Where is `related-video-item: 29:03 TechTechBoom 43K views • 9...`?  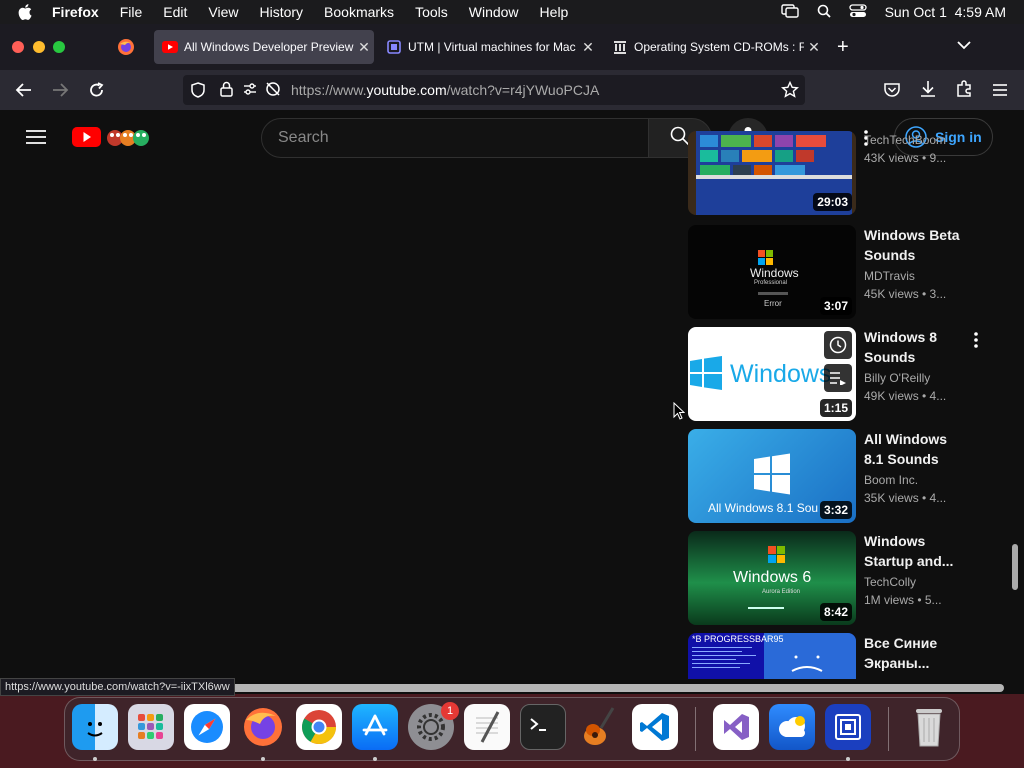 related-video-item: 29:03 TechTechBoom 43K views • 9... is located at coordinates (853, 173).